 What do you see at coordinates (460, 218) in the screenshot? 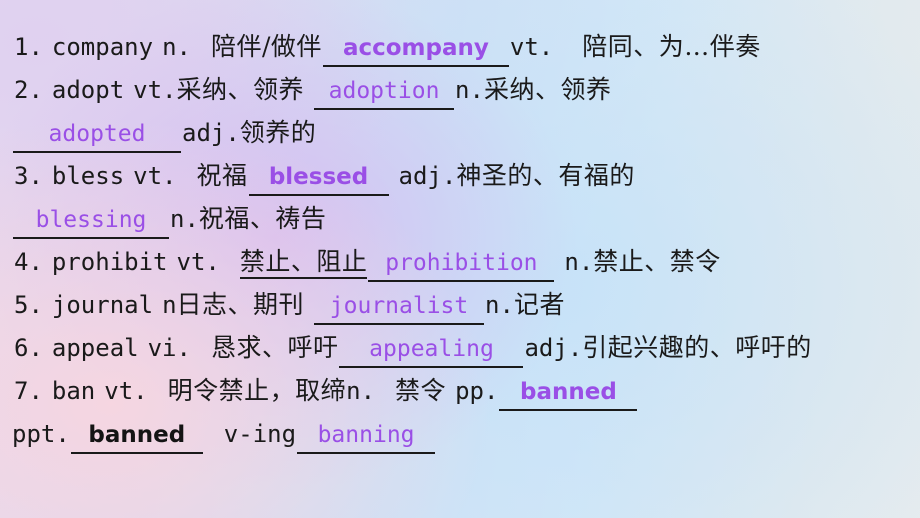
I see `list-item-continuation: blessing n.祝福、祷告` at bounding box center [460, 218].